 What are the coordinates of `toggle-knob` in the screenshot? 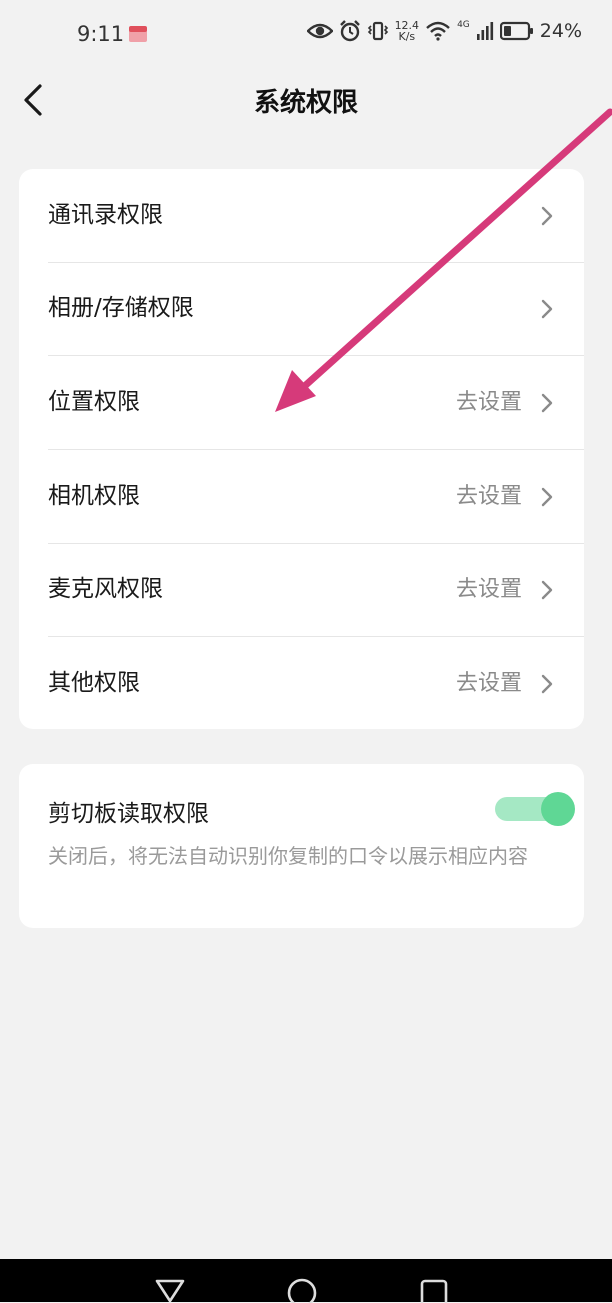 It's located at (558, 809).